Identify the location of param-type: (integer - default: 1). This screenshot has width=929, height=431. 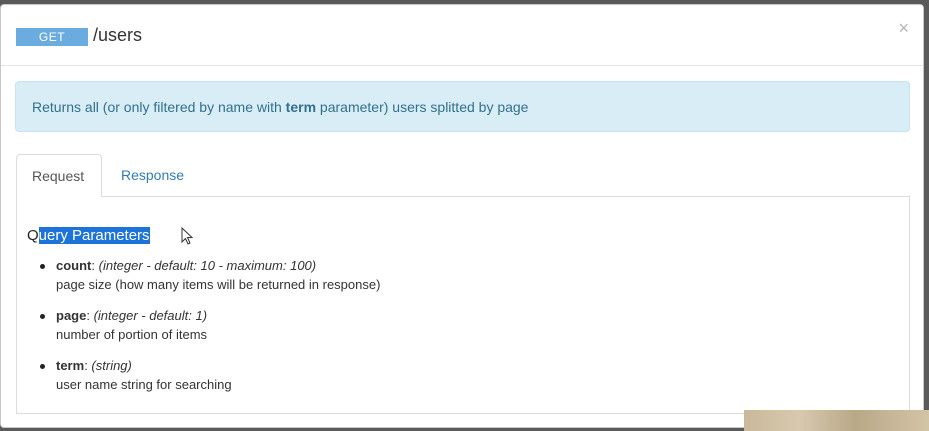
(150, 315).